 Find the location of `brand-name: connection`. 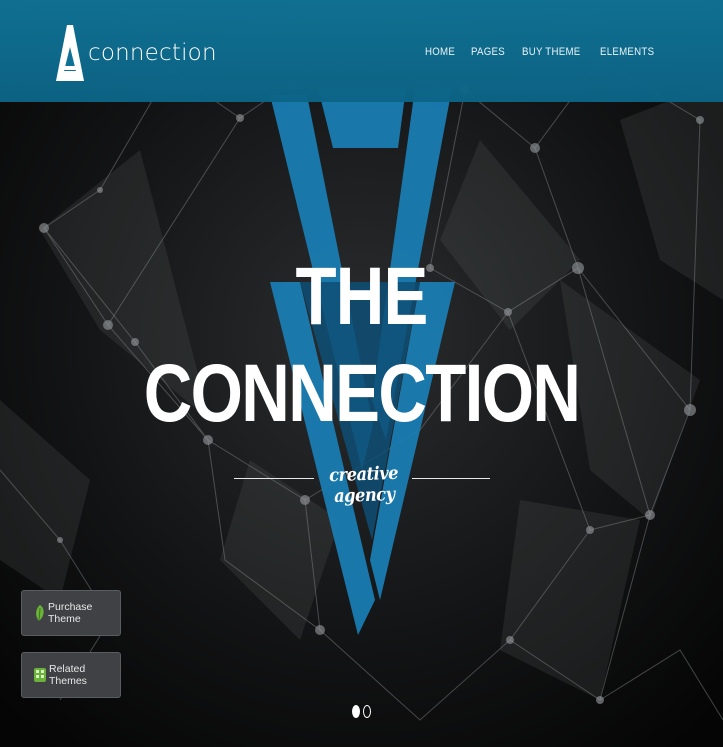

brand-name: connection is located at coordinates (152, 53).